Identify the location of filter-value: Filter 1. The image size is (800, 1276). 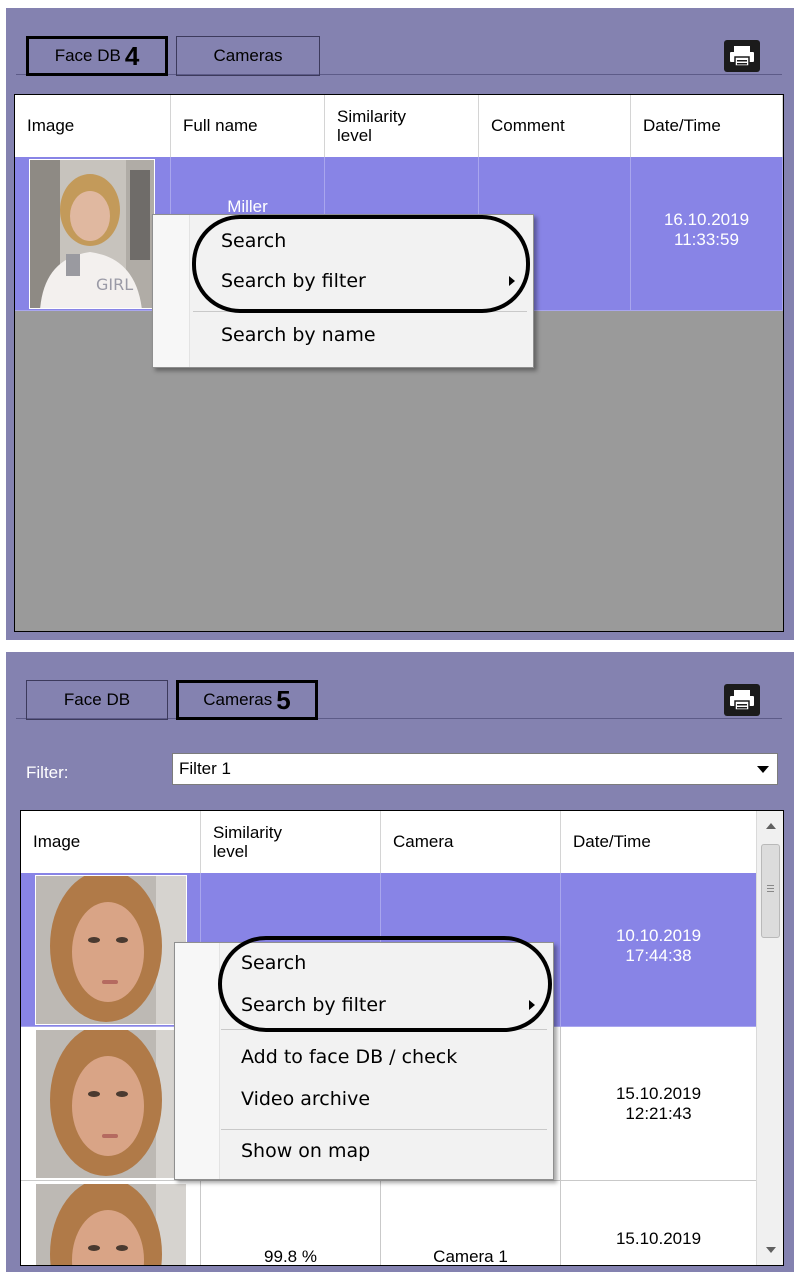
(205, 768).